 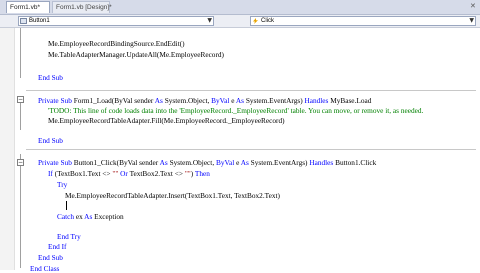 I want to click on code-token: Me.EmployeeRecordBindingSource.EndEdit(), so click(x=116, y=43).